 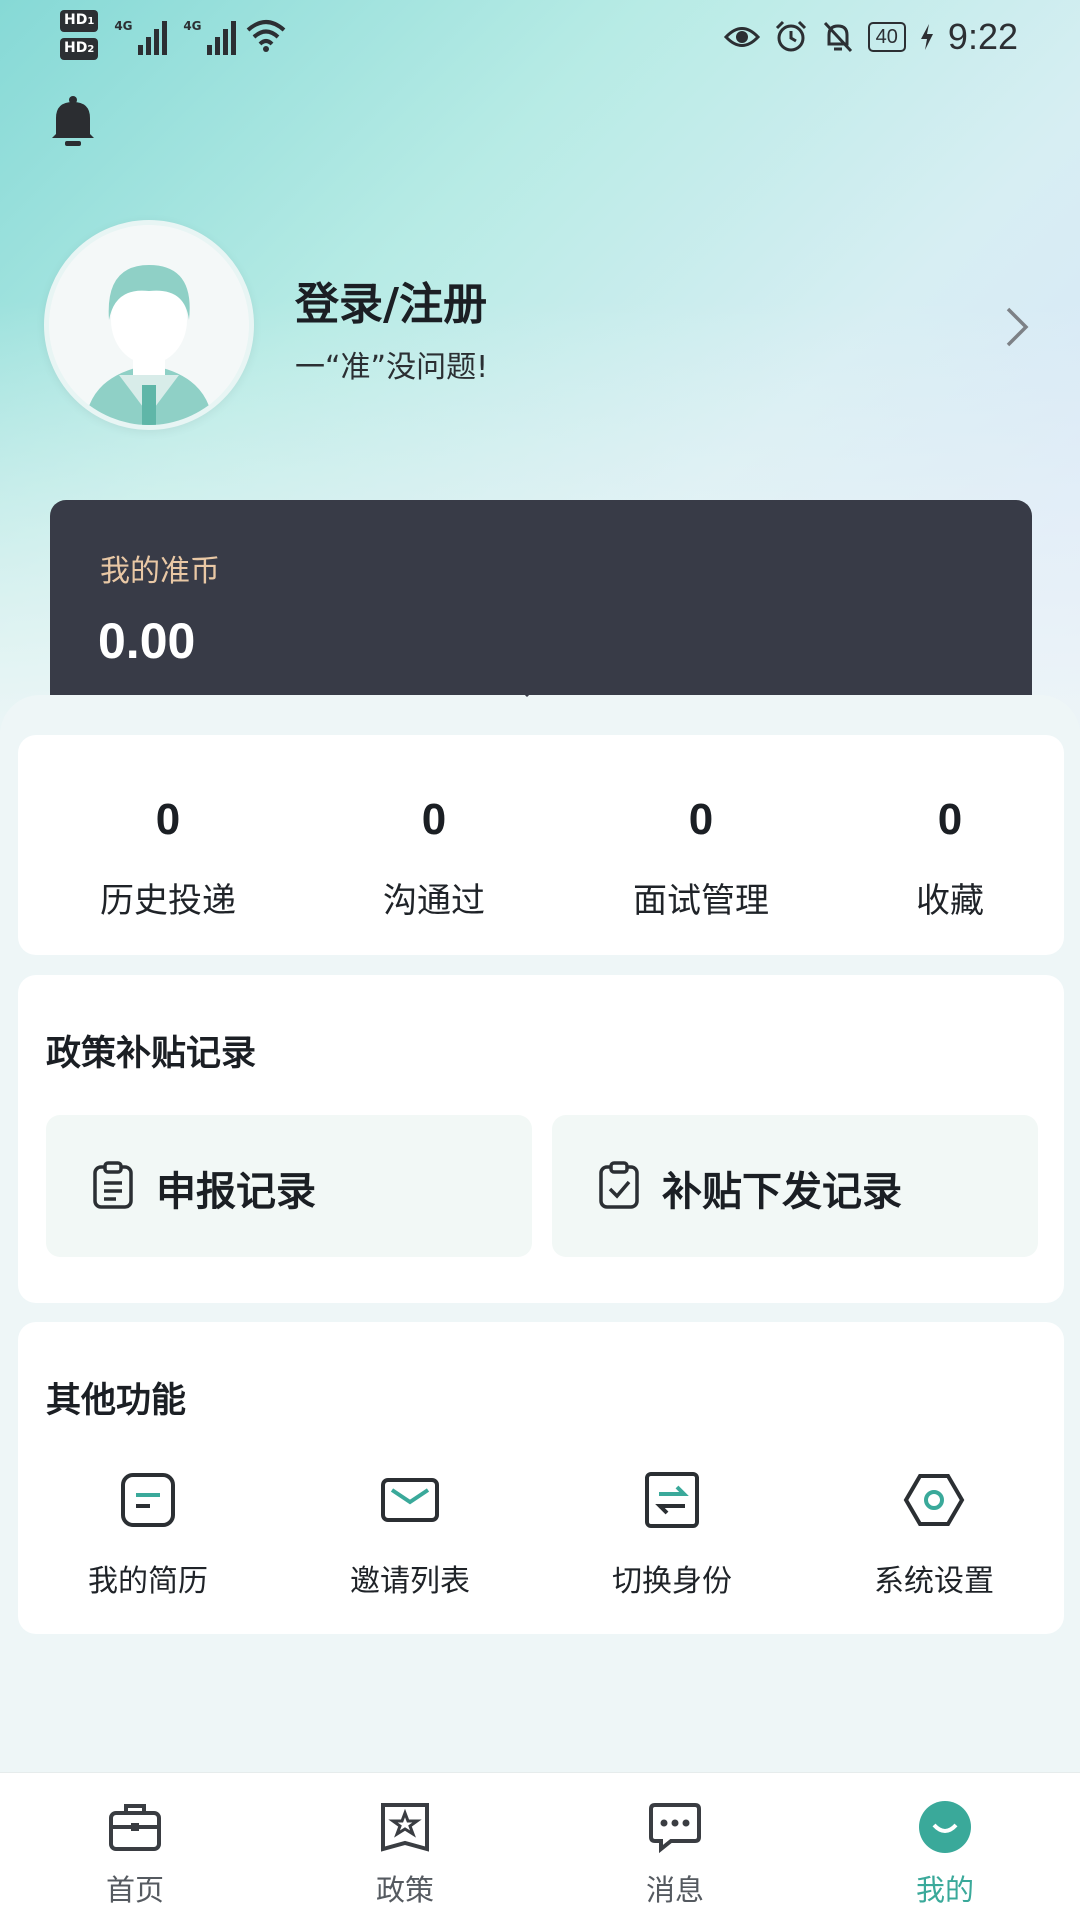 I want to click on coin-card: 我的准币 0.00, so click(x=541, y=600).